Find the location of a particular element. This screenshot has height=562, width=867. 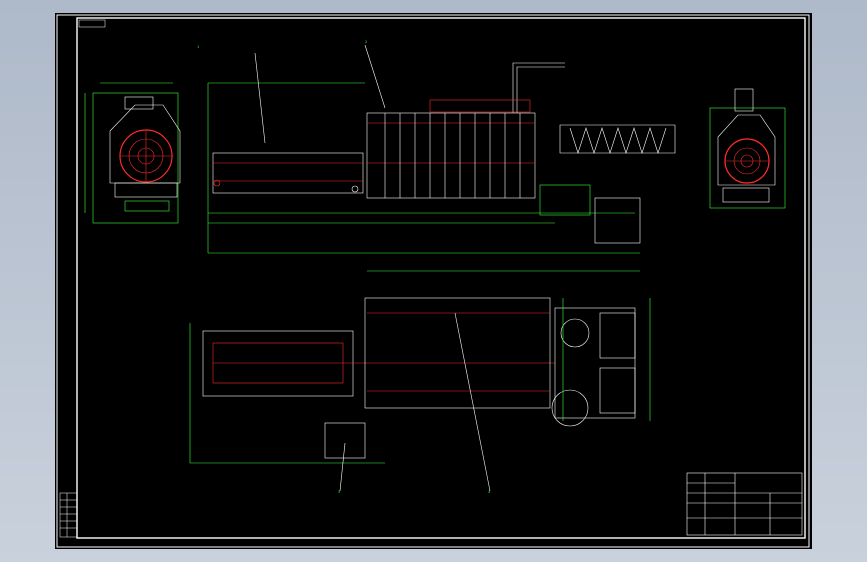

border-label-box is located at coordinates (92, 23).